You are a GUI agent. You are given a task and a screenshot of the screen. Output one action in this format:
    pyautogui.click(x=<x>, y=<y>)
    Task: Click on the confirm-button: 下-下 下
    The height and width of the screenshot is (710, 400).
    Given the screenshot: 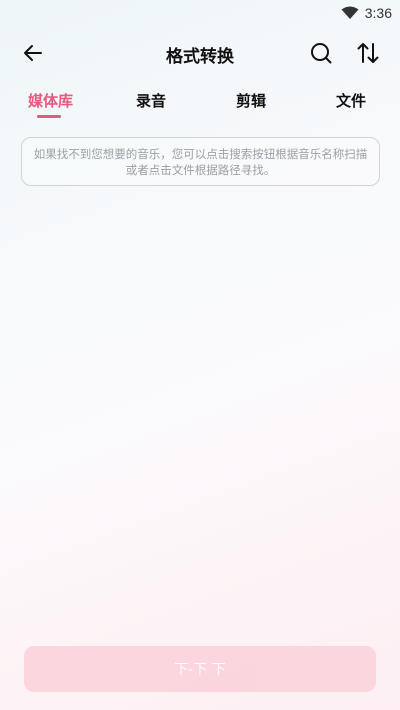 What is the action you would take?
    pyautogui.click(x=200, y=669)
    